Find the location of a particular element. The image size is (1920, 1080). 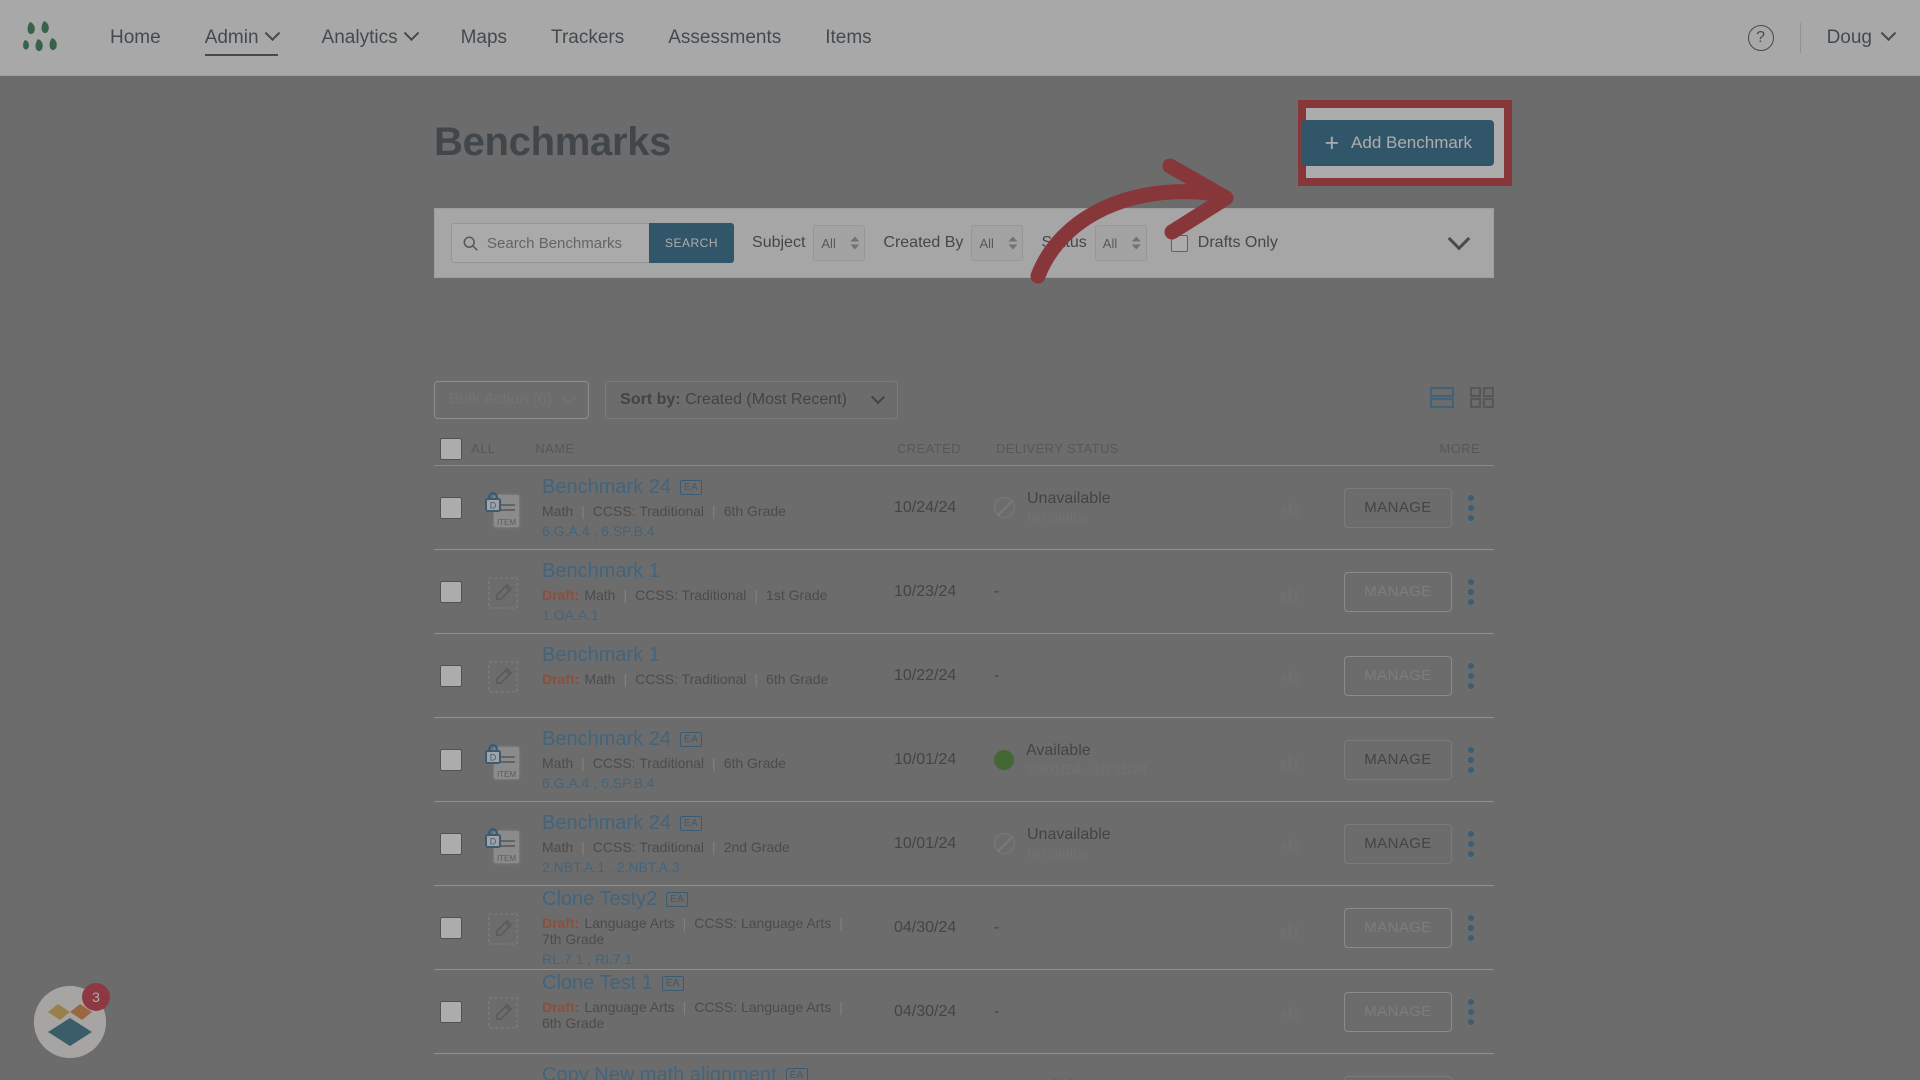

list-view-icon is located at coordinates (1442, 399).